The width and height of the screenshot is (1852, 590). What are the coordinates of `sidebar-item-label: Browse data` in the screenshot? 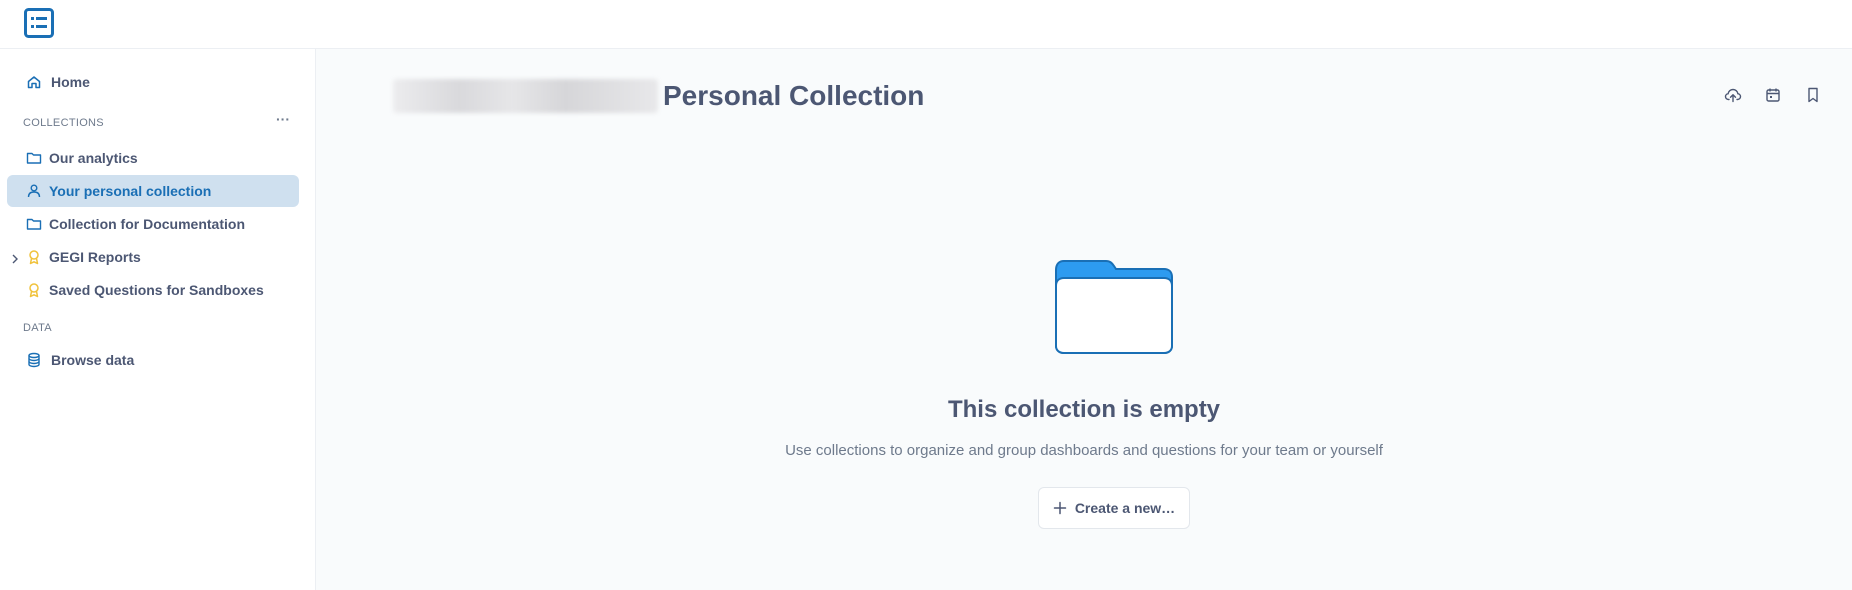 It's located at (93, 360).